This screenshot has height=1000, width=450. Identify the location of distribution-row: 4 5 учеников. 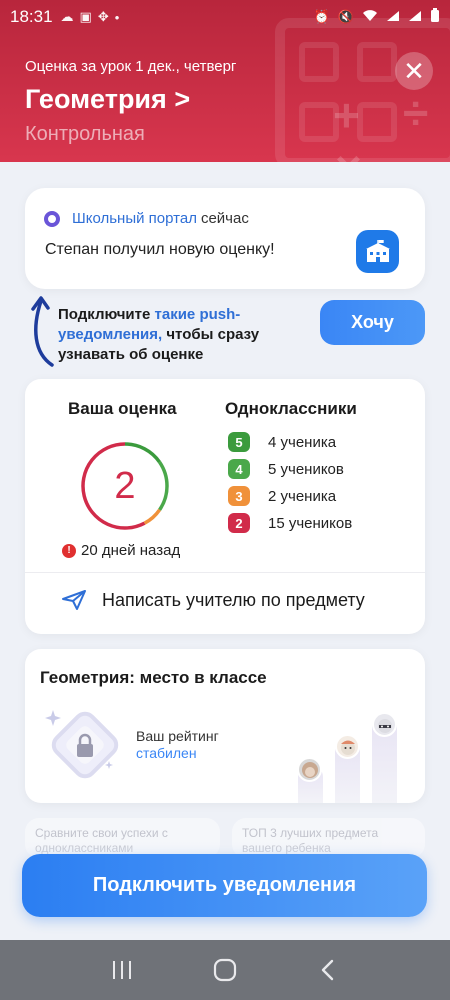
(286, 469).